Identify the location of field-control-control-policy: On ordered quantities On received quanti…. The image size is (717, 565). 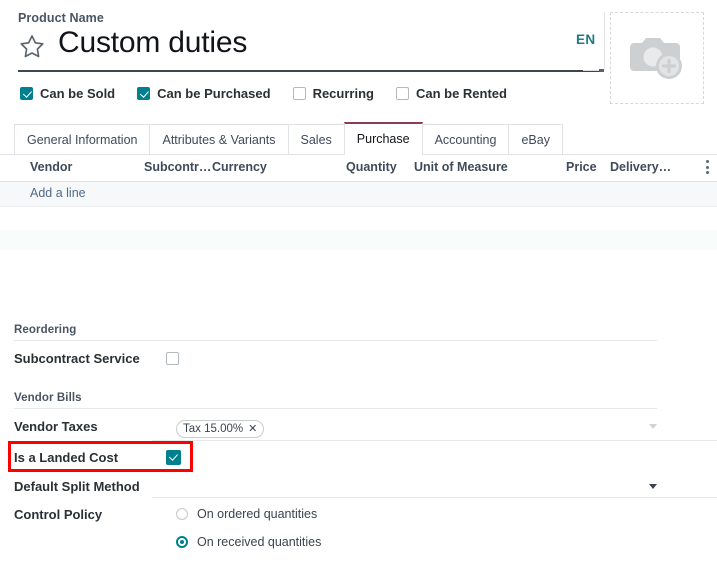
(411, 531).